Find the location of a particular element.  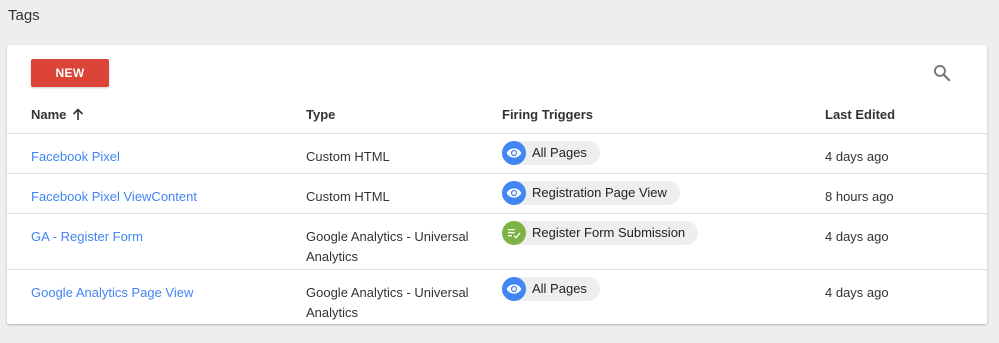

trigger-label: Registration Page View is located at coordinates (599, 192).